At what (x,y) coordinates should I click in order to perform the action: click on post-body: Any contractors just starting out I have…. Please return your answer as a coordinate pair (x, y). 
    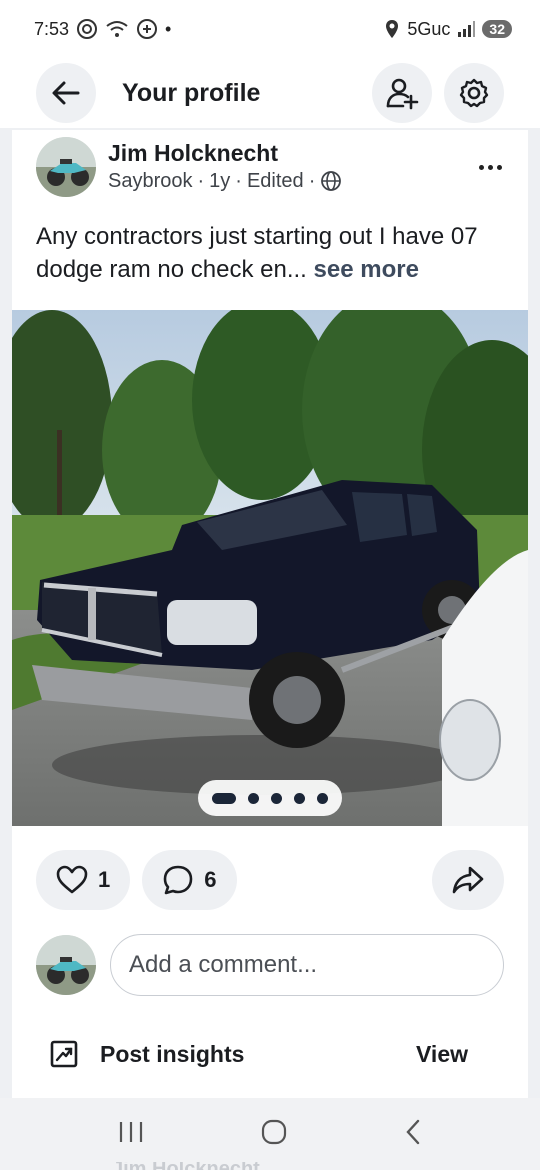
    Looking at the image, I should click on (272, 253).